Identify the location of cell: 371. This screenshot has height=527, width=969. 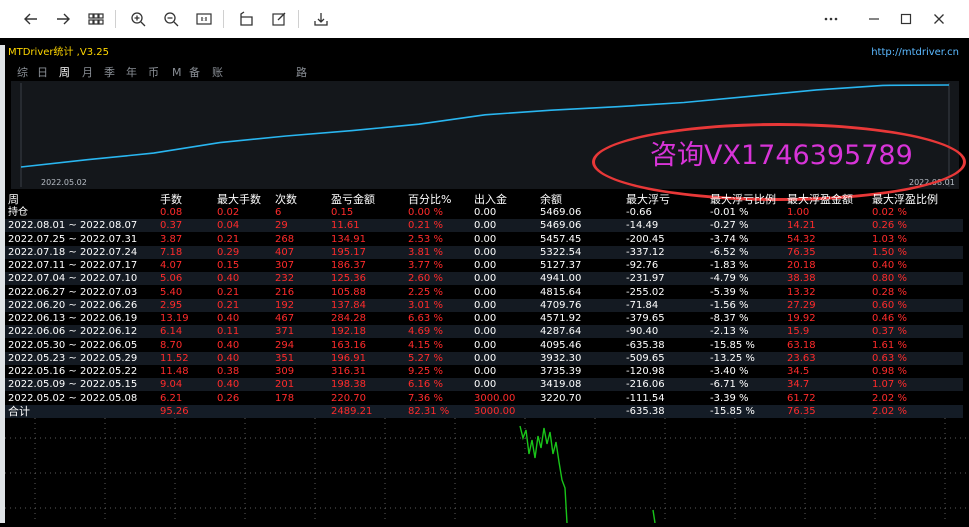
(285, 332).